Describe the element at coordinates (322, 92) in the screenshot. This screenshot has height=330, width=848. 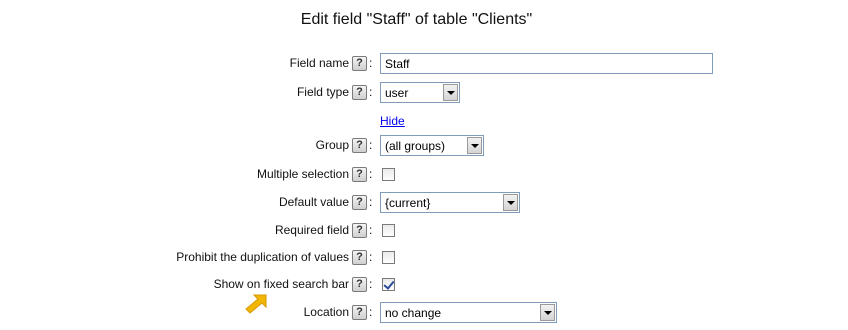
I see `field-type-label: Field type` at that location.